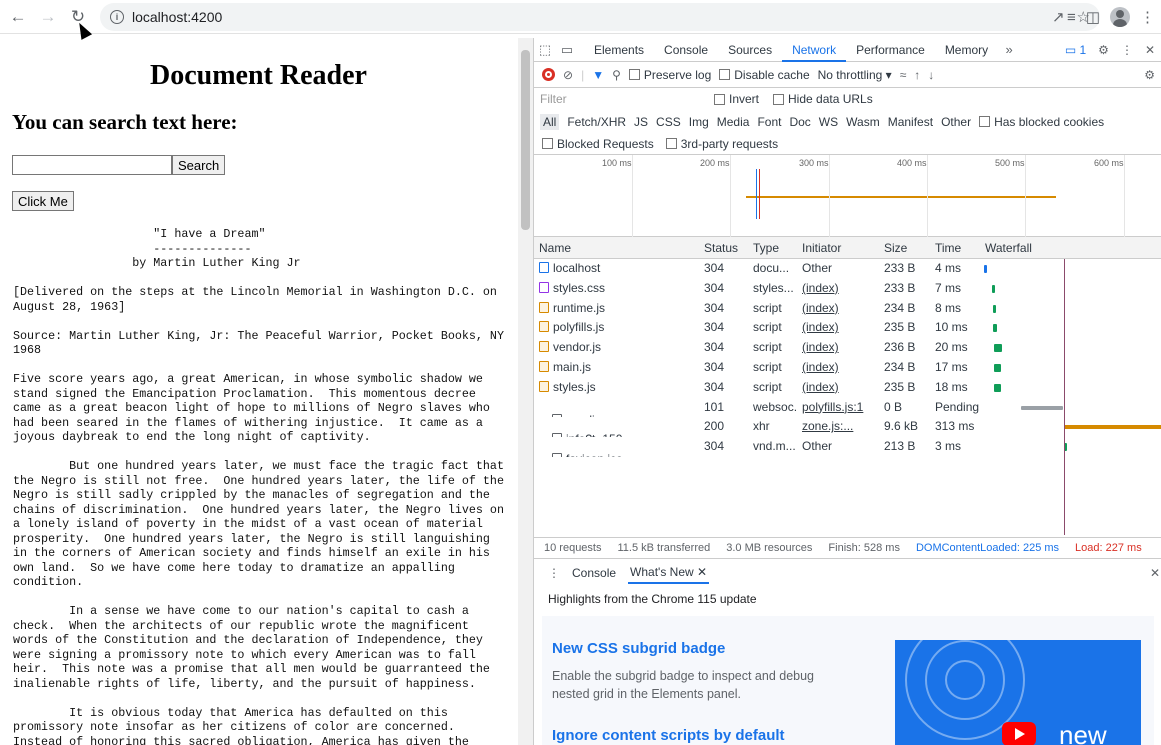 The image size is (1161, 745). I want to click on cell-name: main.js, so click(616, 368).